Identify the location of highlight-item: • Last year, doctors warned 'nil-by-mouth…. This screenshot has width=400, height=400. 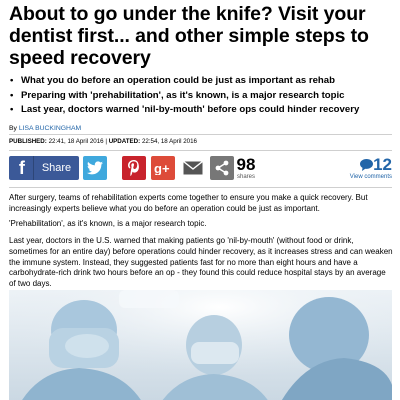
(203, 110).